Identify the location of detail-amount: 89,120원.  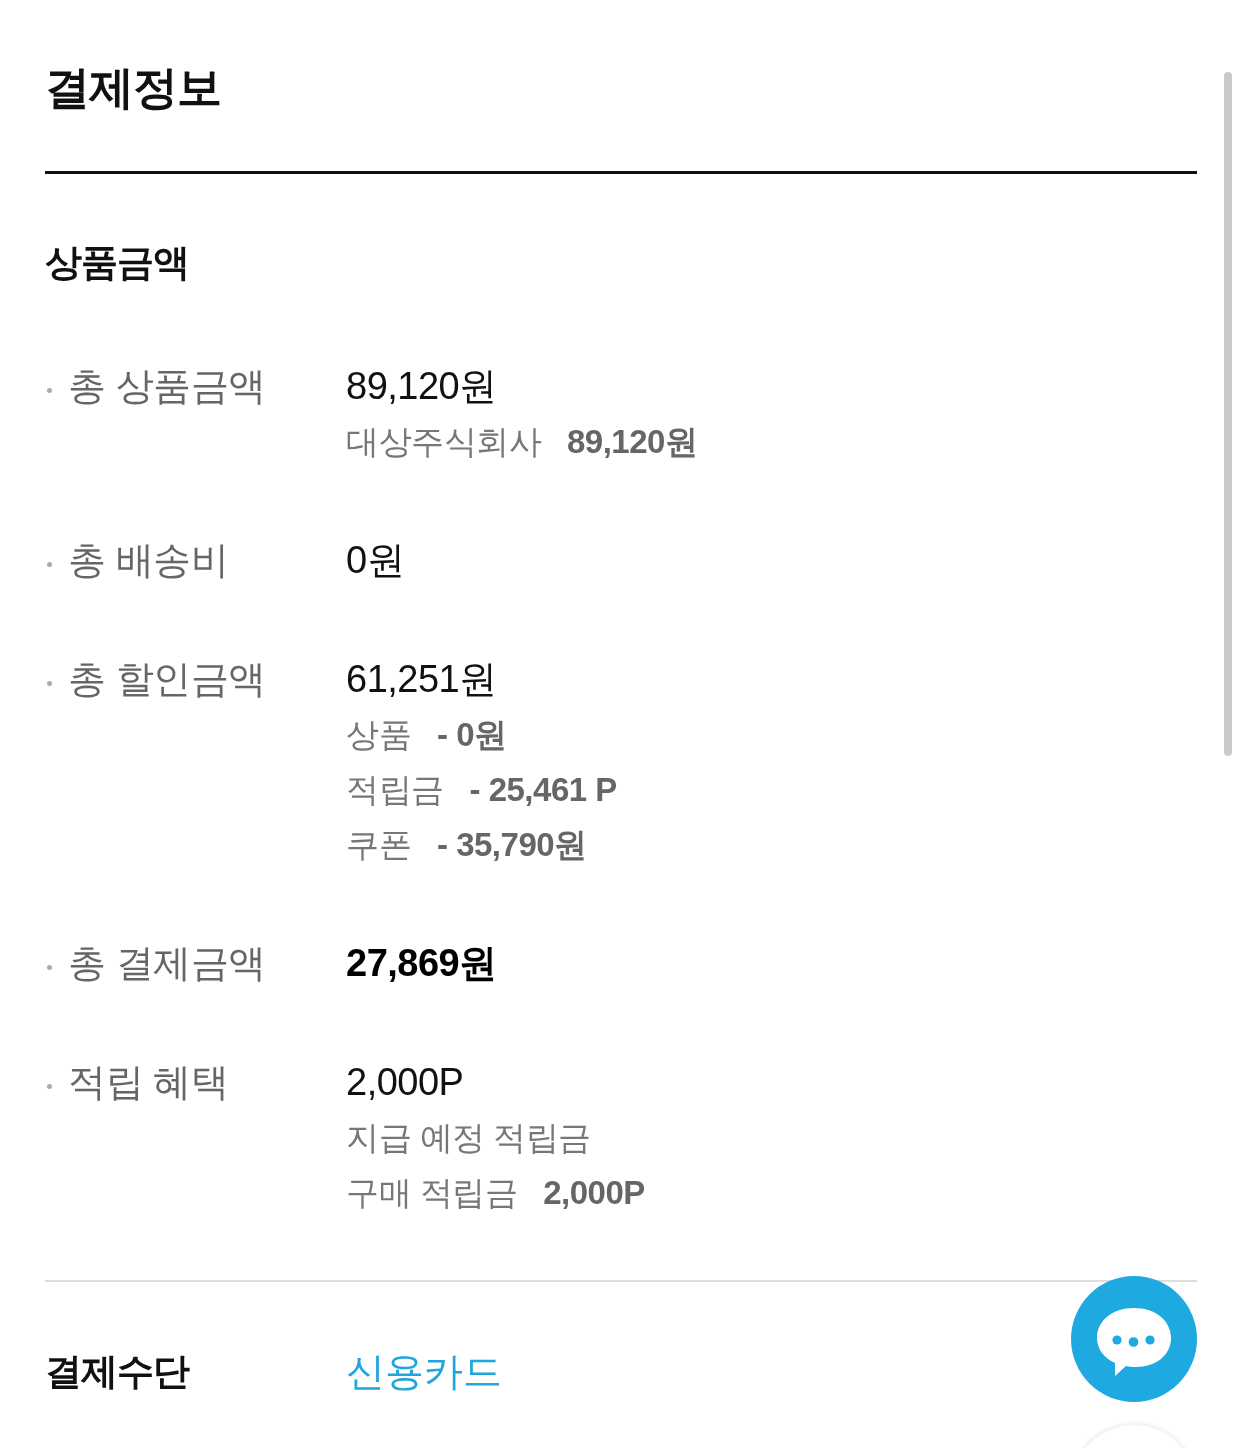
(632, 442).